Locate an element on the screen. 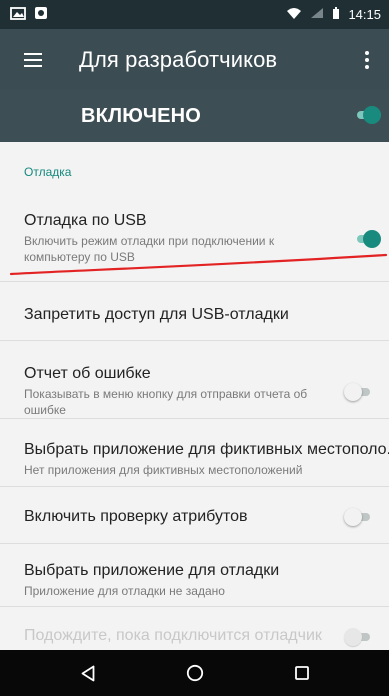 The height and width of the screenshot is (696, 389). home-icon is located at coordinates (194, 673).